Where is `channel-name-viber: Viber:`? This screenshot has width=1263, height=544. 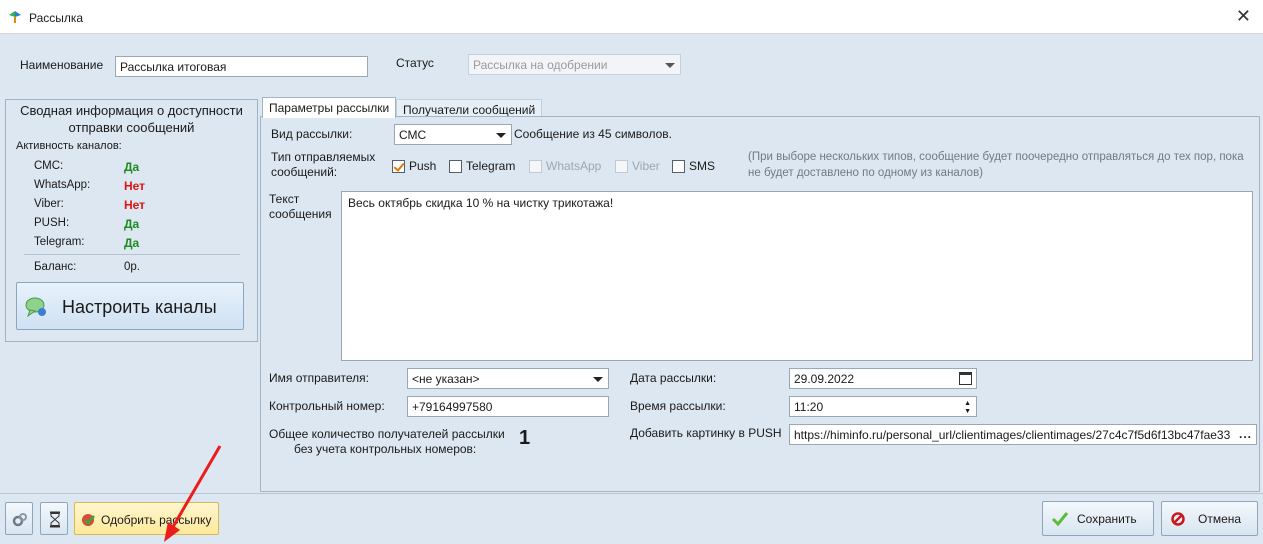
channel-name-viber: Viber: is located at coordinates (49, 204).